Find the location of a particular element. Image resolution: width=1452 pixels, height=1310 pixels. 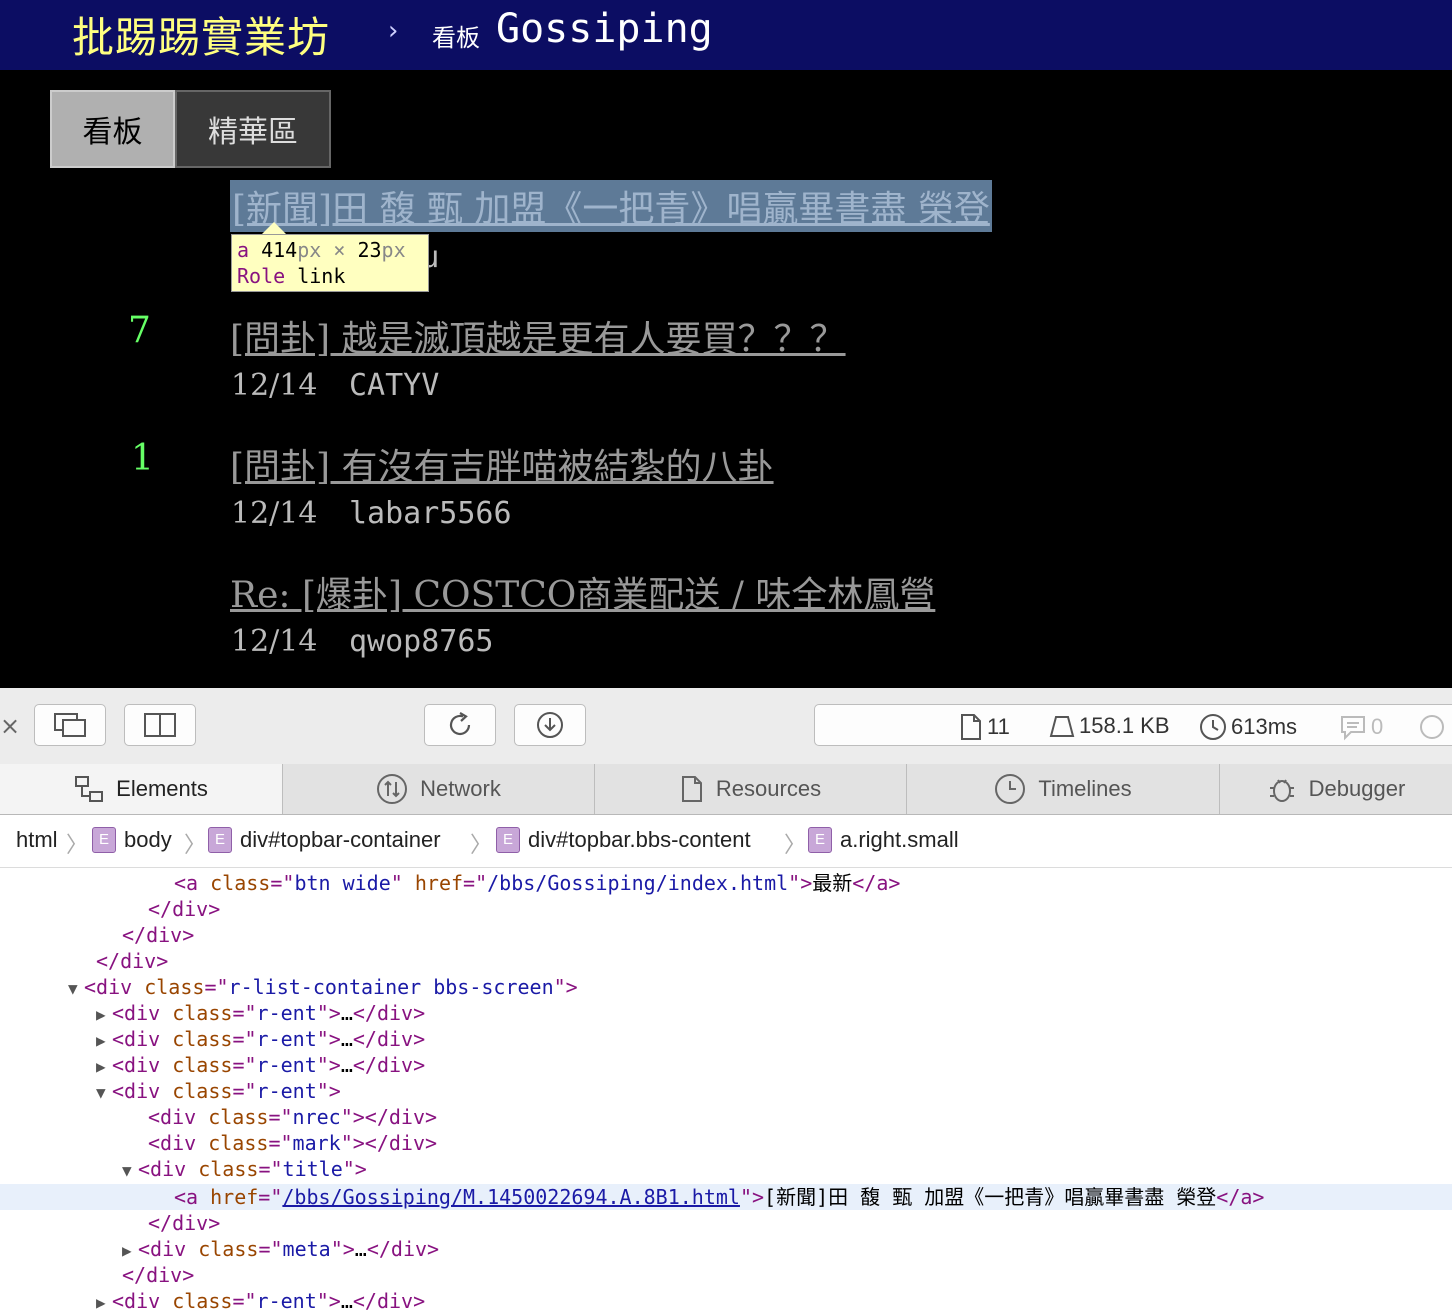

load-time: 613ms is located at coordinates (1248, 727).